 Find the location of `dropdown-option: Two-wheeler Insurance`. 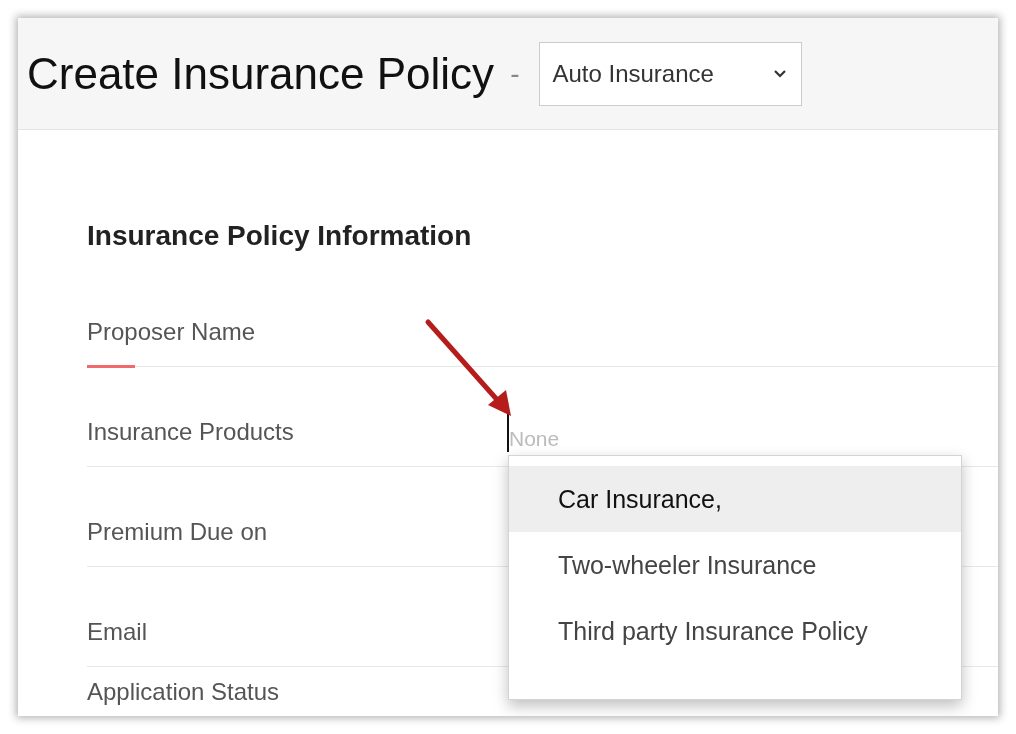

dropdown-option: Two-wheeler Insurance is located at coordinates (735, 565).